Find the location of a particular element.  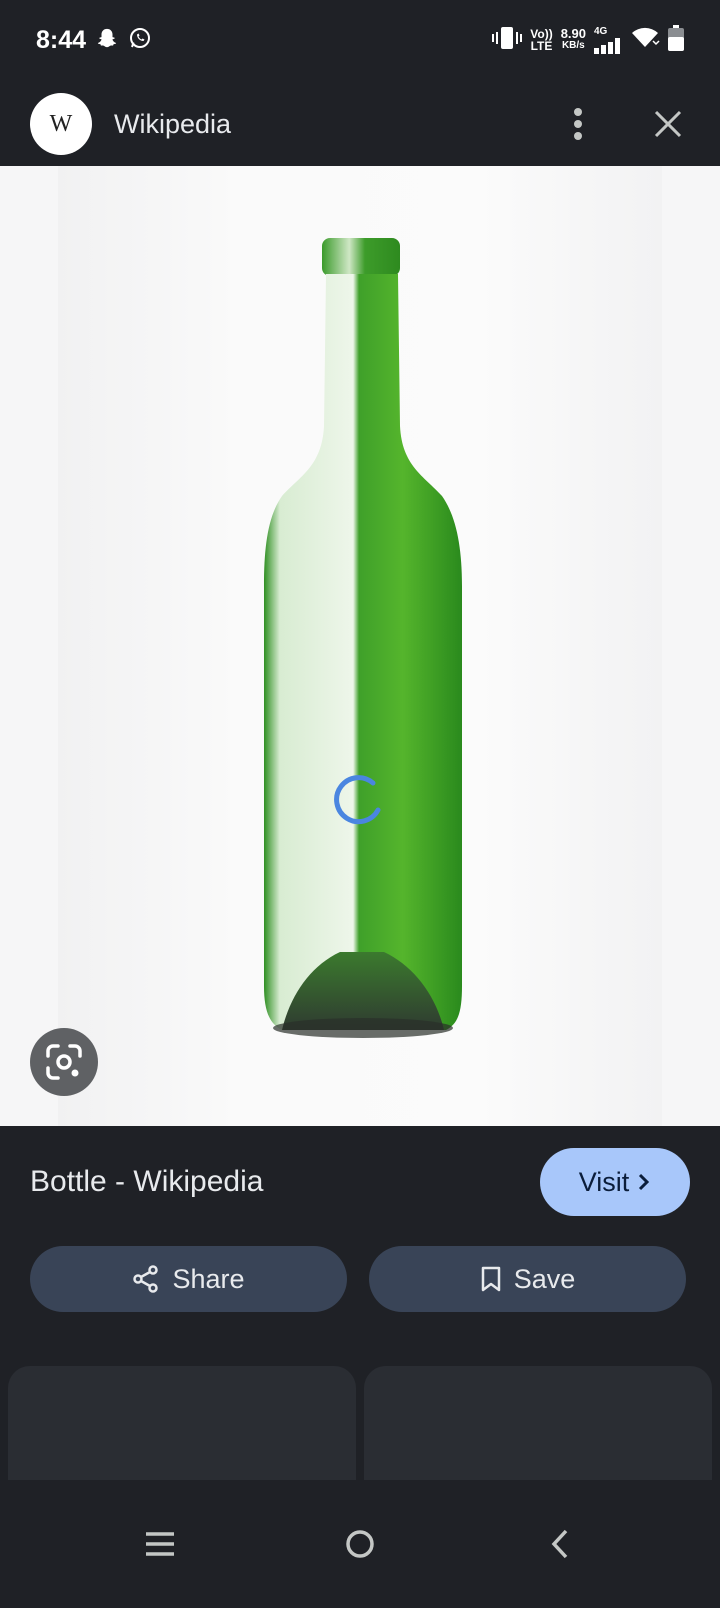

more-options-button is located at coordinates (578, 124).